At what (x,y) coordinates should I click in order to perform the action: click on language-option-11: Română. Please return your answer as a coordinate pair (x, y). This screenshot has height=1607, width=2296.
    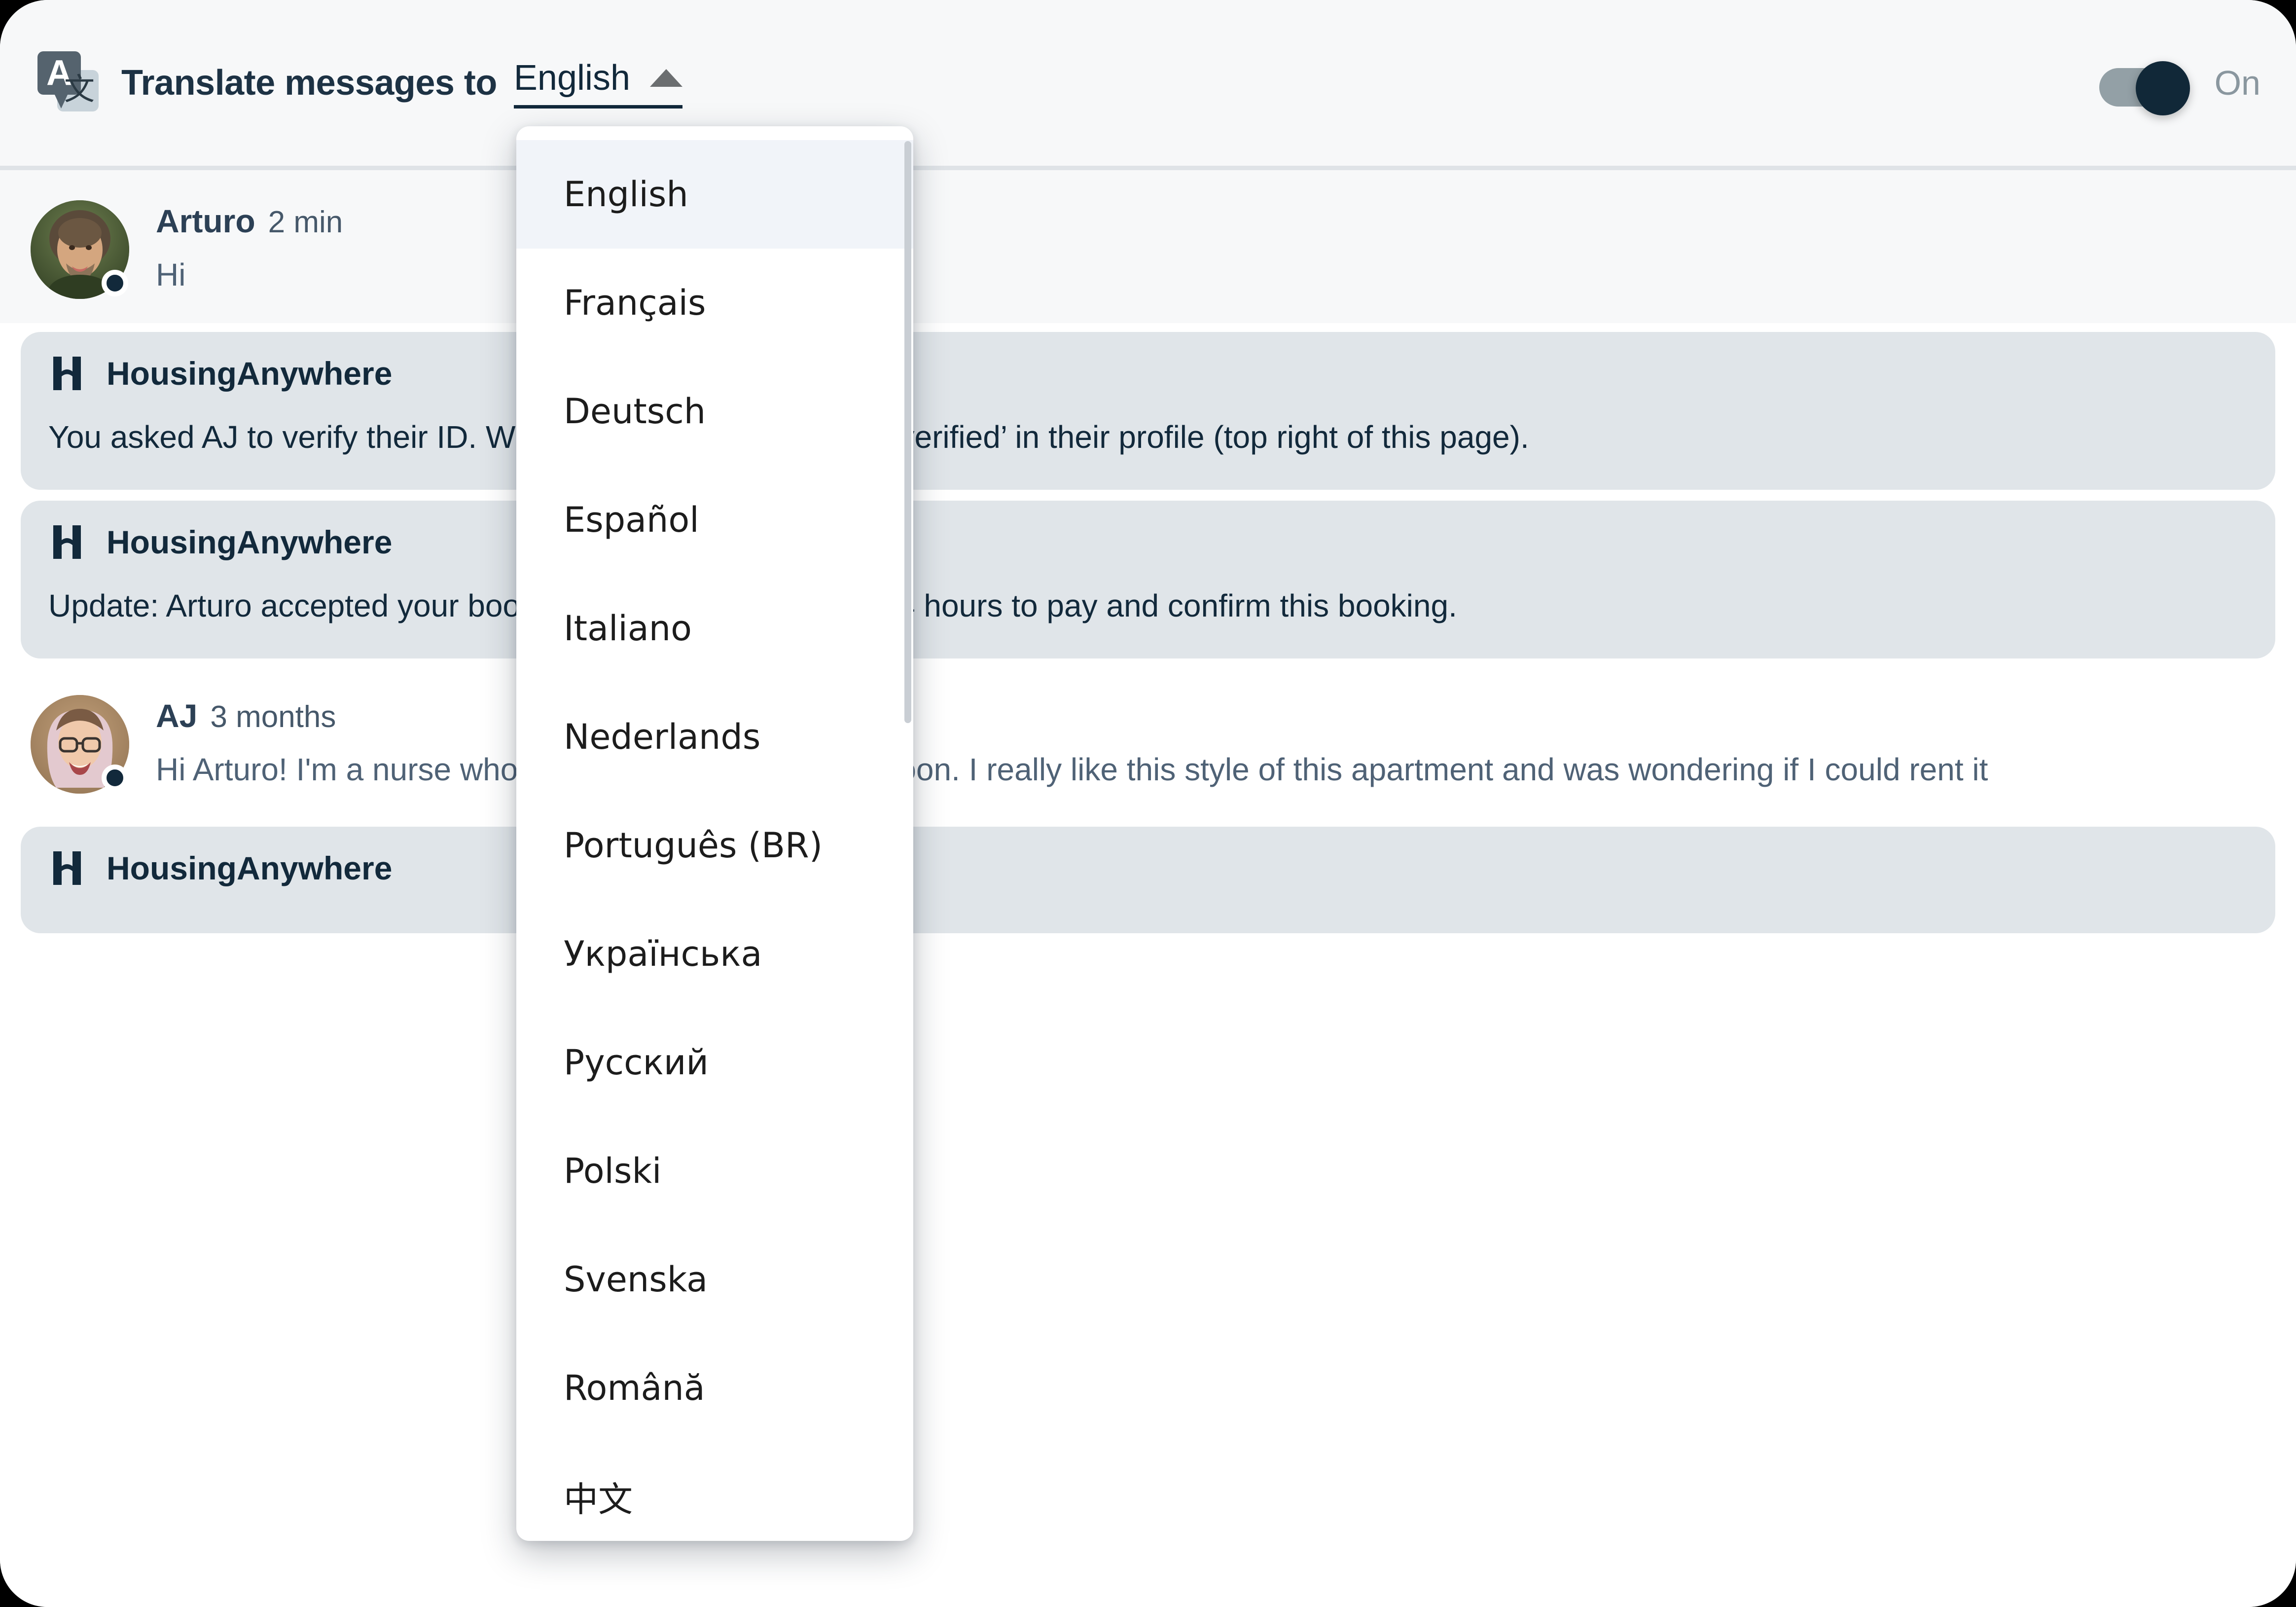
    Looking at the image, I should click on (715, 1388).